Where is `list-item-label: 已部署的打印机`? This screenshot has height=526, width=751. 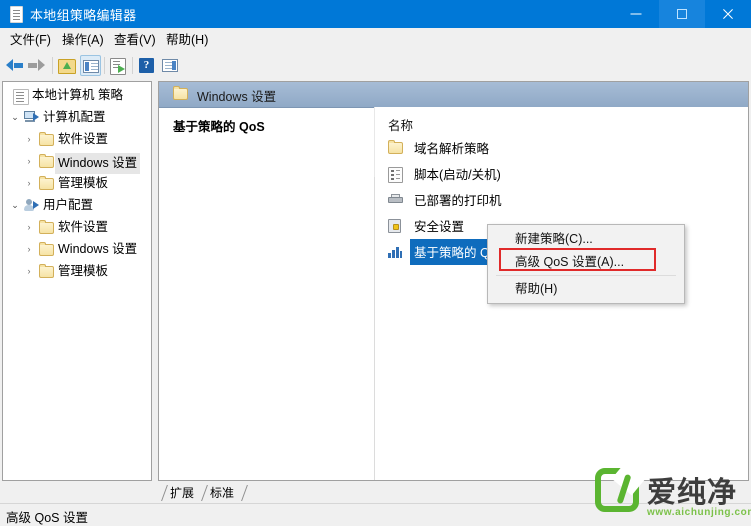
list-item-label: 已部署的打印机 is located at coordinates (458, 201).